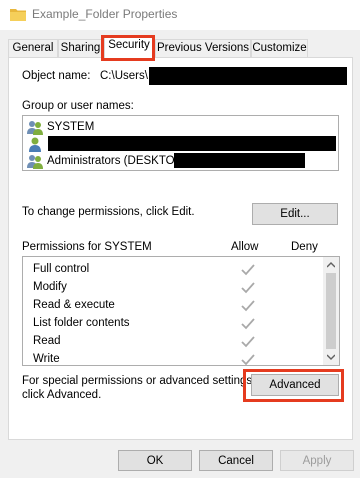 The image size is (360, 478). I want to click on permission-list-folder-contents: List folder contents, so click(81, 323).